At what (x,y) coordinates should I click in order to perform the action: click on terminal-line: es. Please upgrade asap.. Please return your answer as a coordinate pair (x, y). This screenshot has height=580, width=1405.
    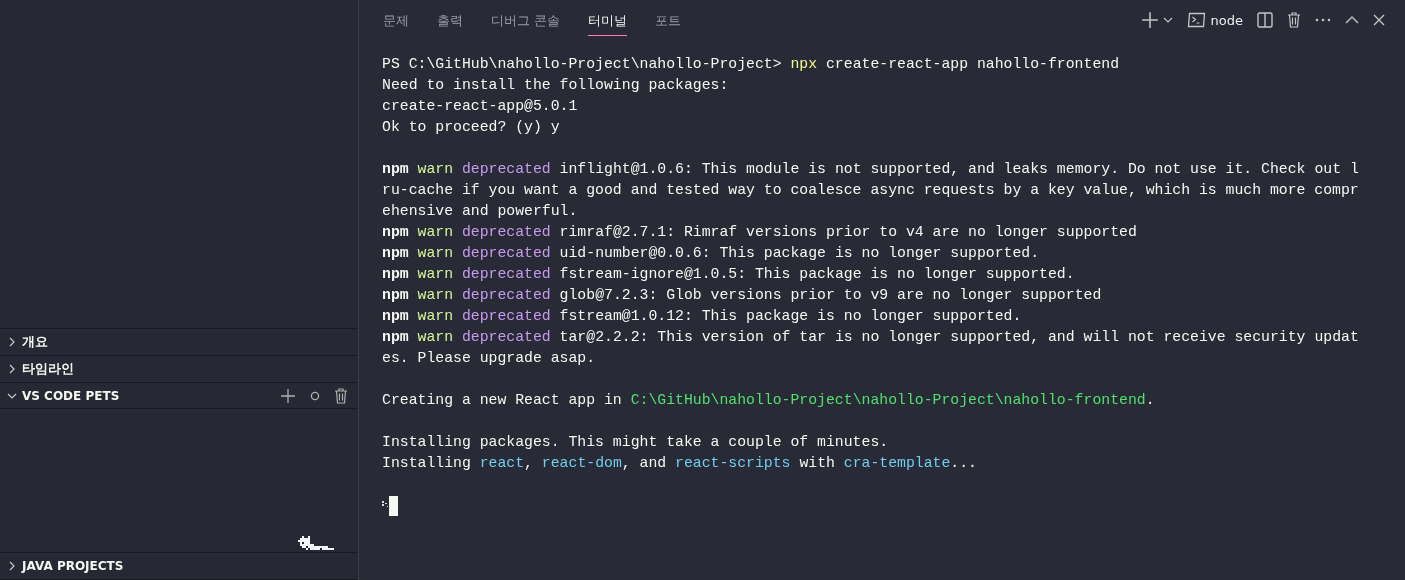
    Looking at the image, I should click on (489, 358).